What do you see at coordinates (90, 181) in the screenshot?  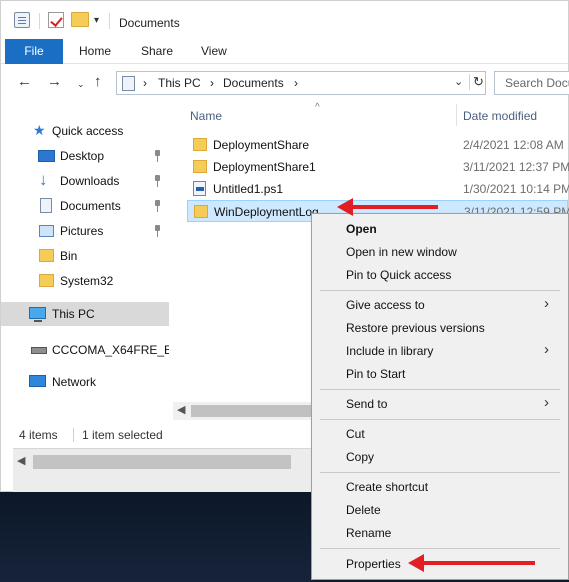 I see `nav-label: Downloads` at bounding box center [90, 181].